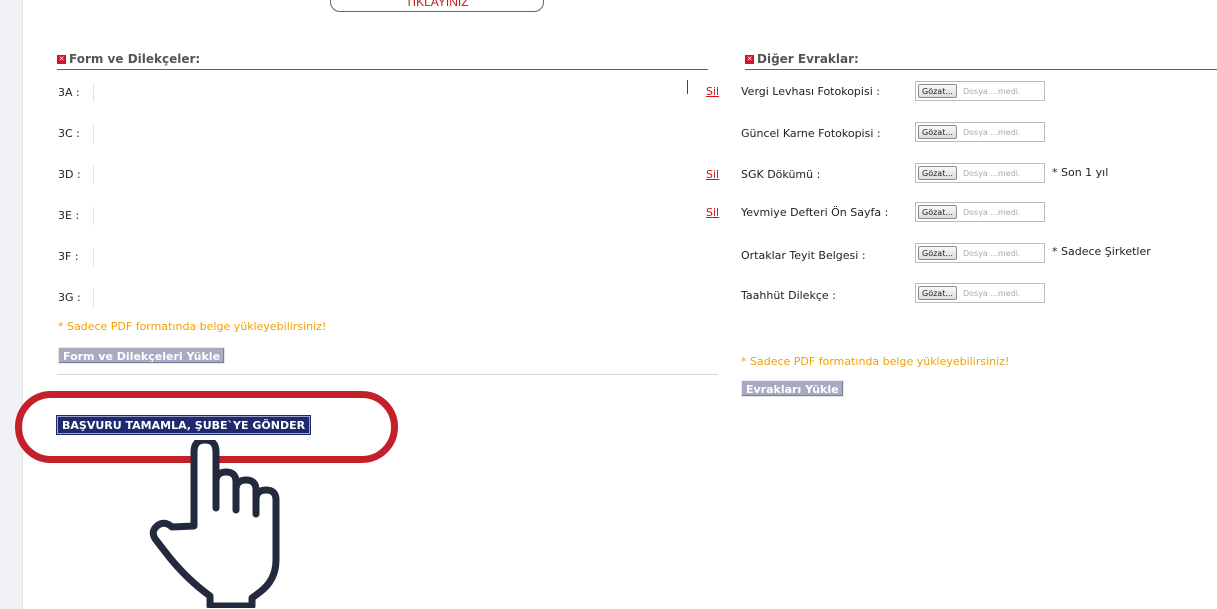 The height and width of the screenshot is (609, 1217). Describe the element at coordinates (382, 69) in the screenshot. I see `forms-section-divider` at that location.